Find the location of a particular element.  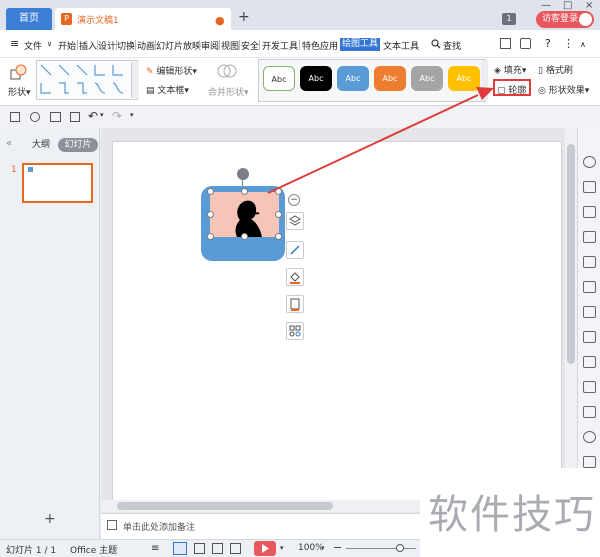

slide-sorter-icon is located at coordinates (199, 548).